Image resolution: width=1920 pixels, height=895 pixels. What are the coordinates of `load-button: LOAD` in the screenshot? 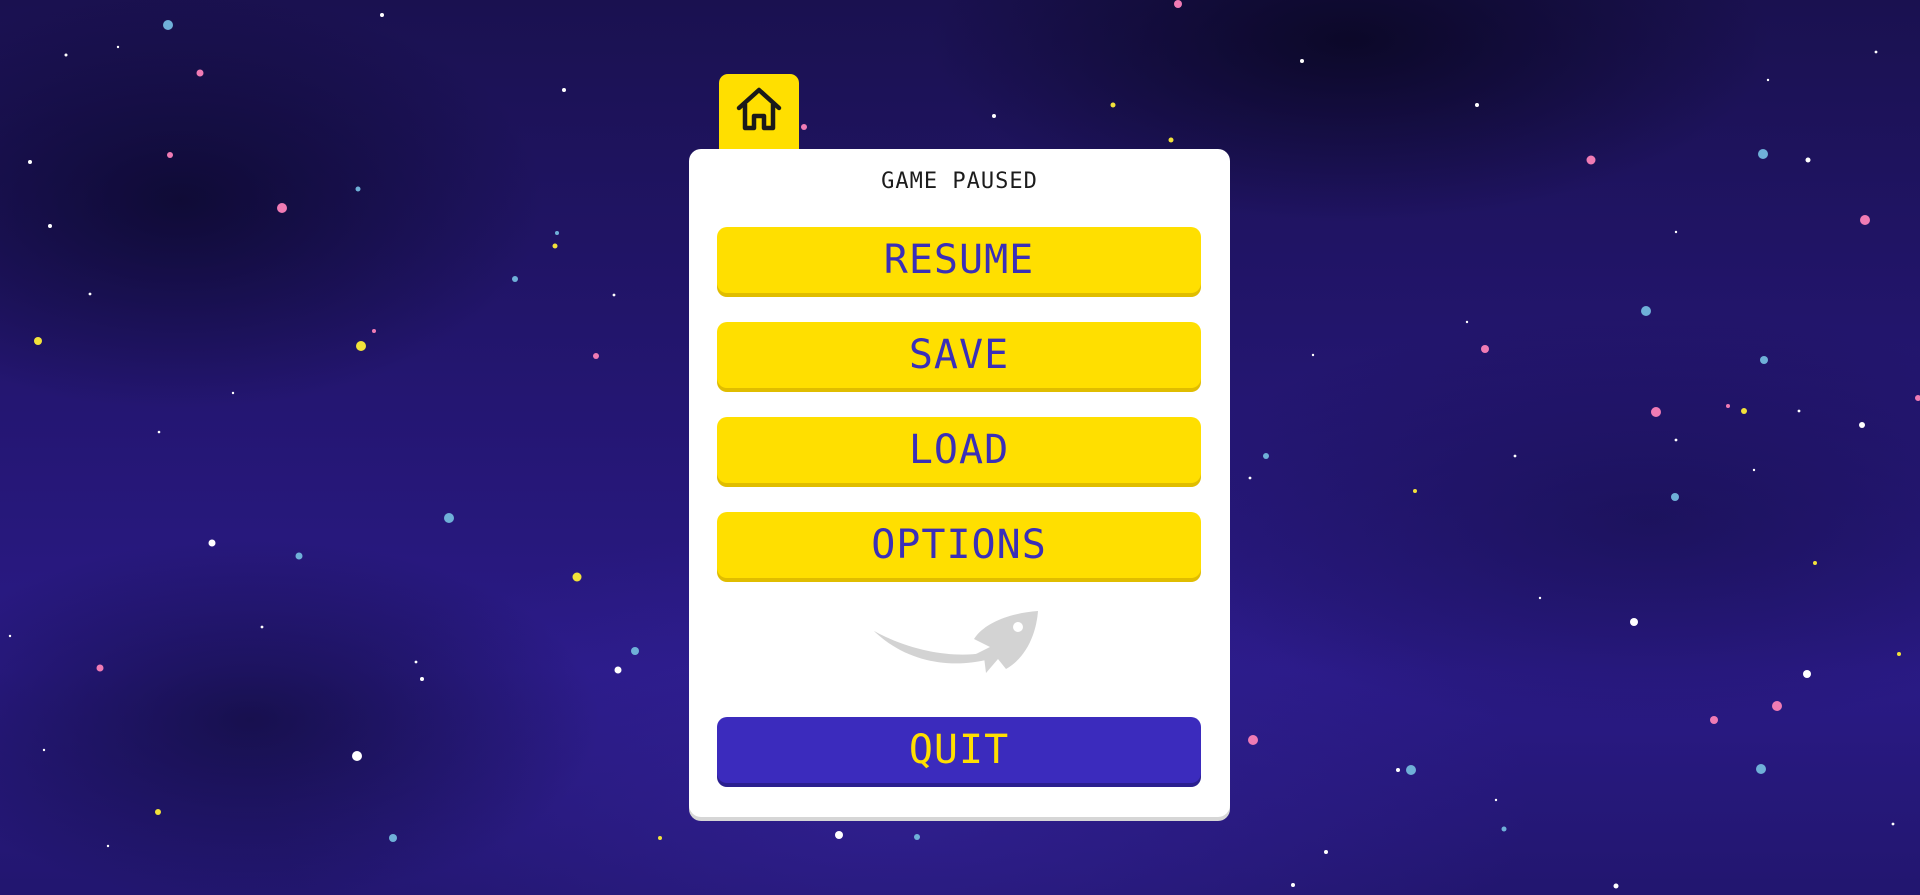 It's located at (959, 450).